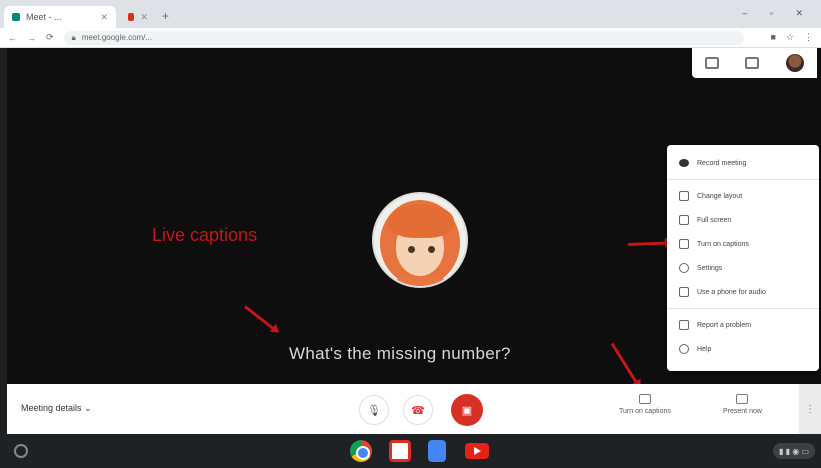 This screenshot has width=821, height=468. I want to click on menu-item-phone-audio: Use a phone for audio, so click(743, 292).